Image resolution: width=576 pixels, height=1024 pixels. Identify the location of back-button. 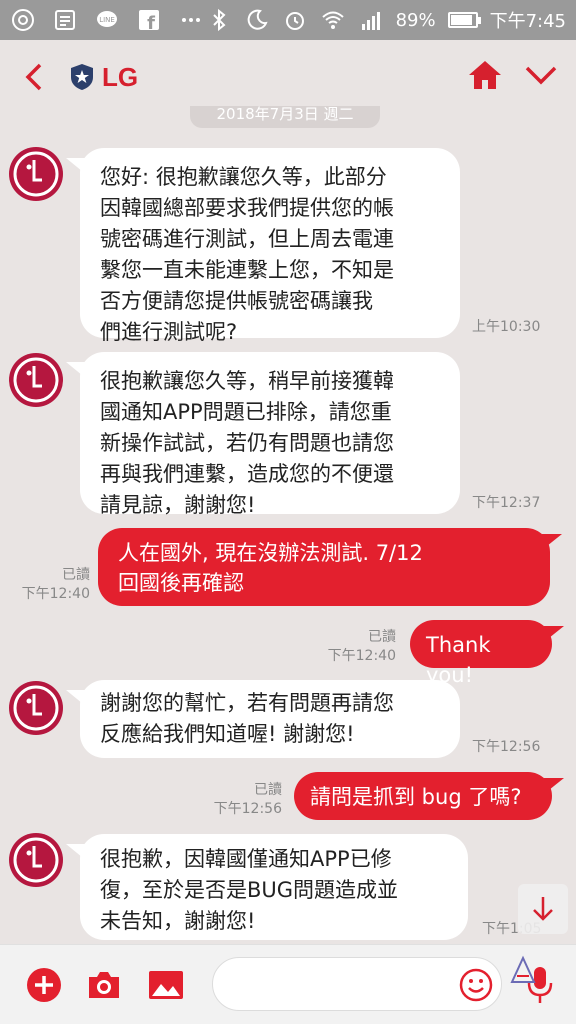
(35, 77).